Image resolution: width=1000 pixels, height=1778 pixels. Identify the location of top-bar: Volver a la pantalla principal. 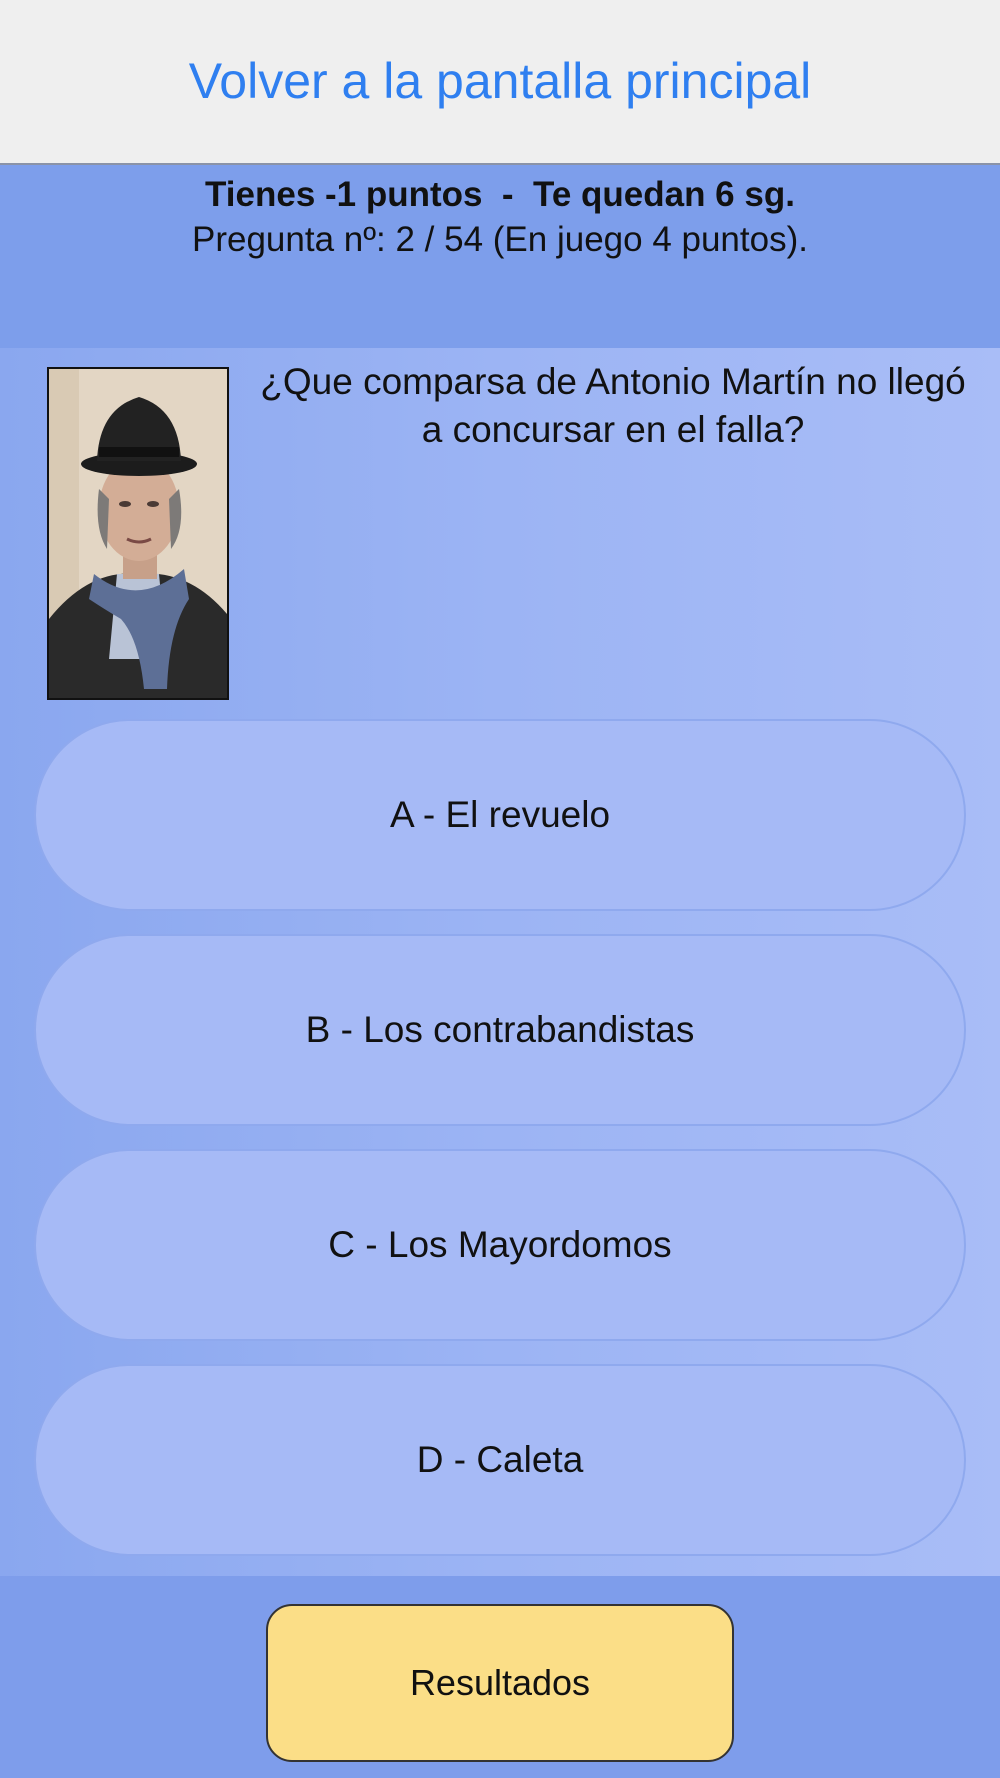
(500, 82).